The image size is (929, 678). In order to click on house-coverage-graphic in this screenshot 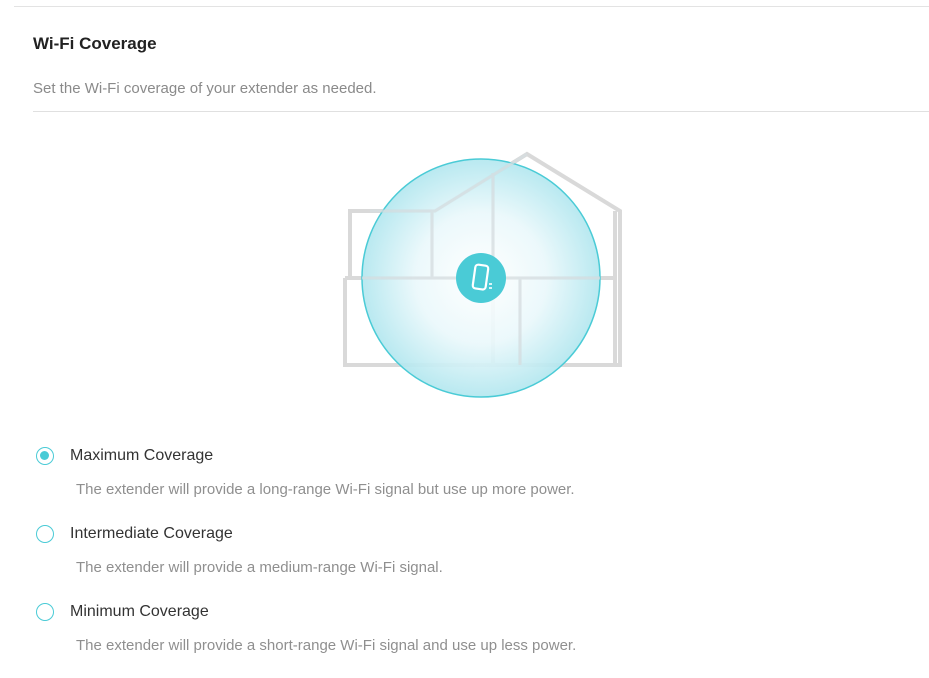, I will do `click(482, 274)`.